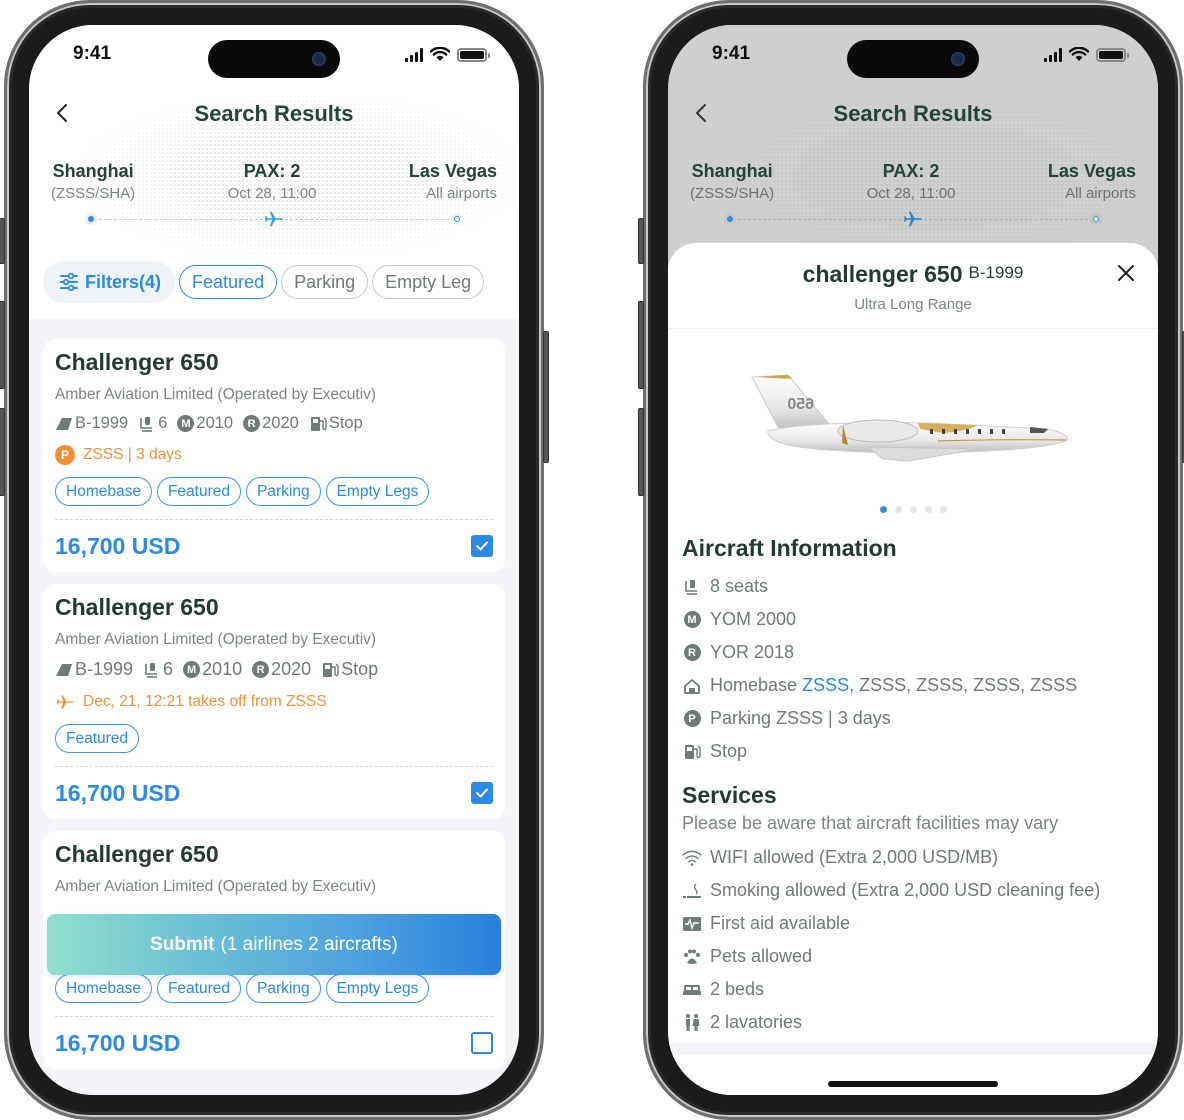 The width and height of the screenshot is (1184, 1120). Describe the element at coordinates (913, 1084) in the screenshot. I see `home-indicator` at that location.